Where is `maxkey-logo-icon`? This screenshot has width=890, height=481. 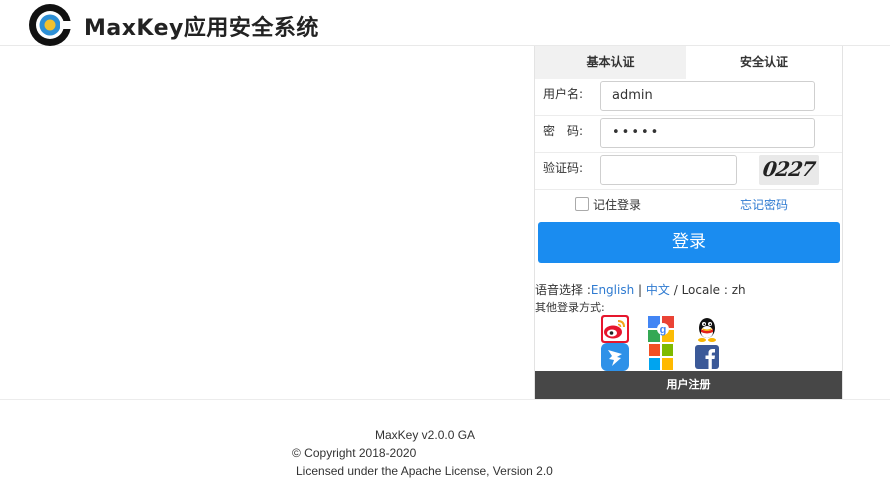 maxkey-logo-icon is located at coordinates (50, 25).